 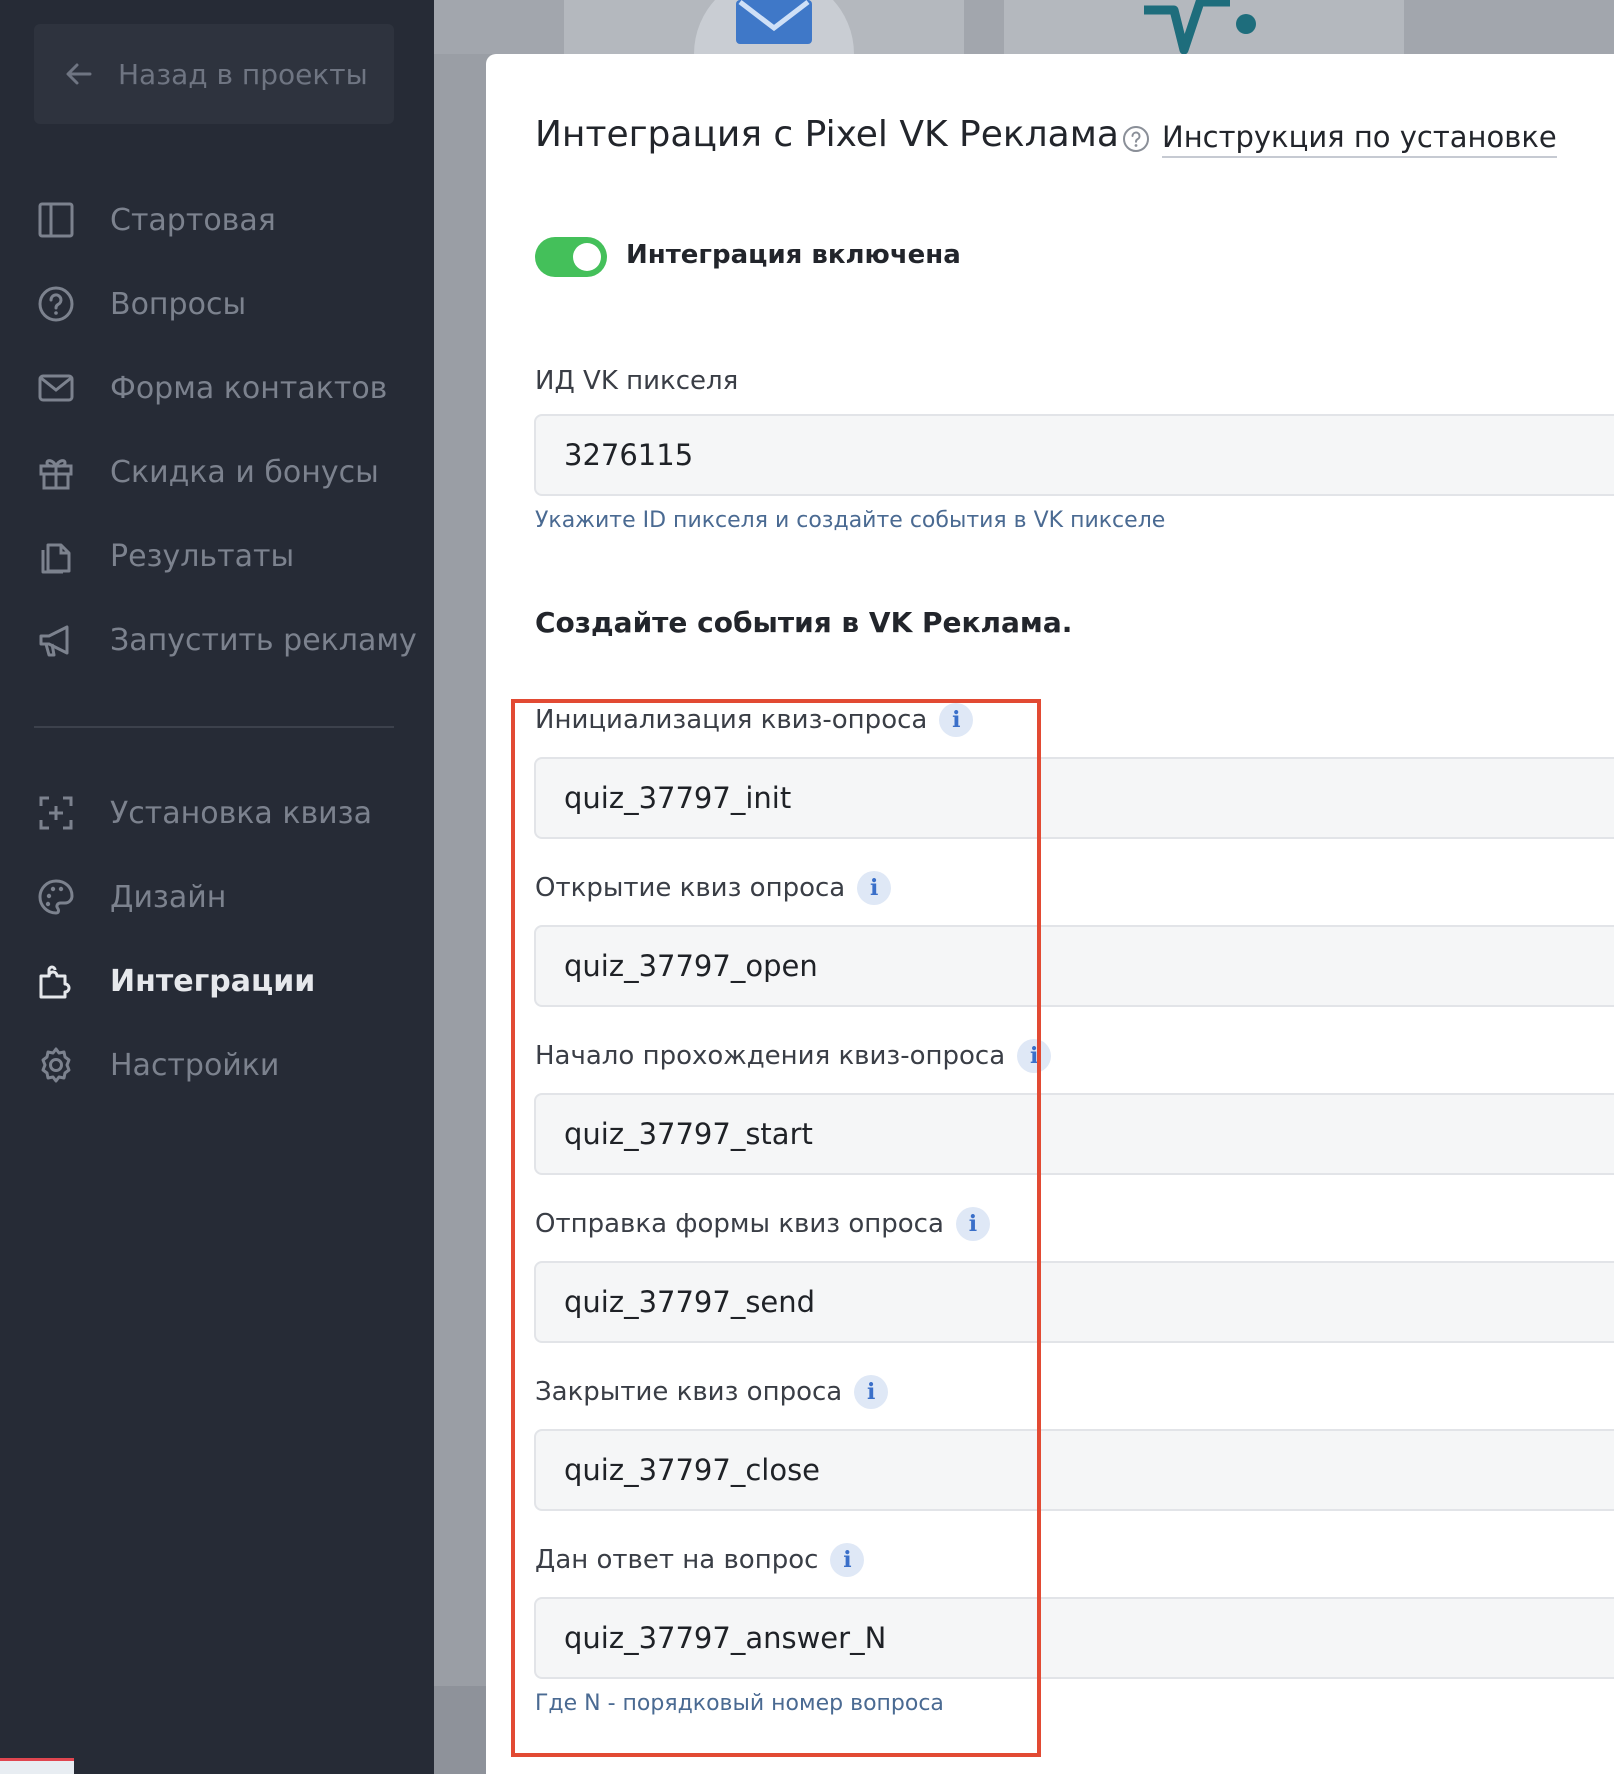 What do you see at coordinates (249, 388) in the screenshot?
I see `sidebar-item-label: Форма контактов` at bounding box center [249, 388].